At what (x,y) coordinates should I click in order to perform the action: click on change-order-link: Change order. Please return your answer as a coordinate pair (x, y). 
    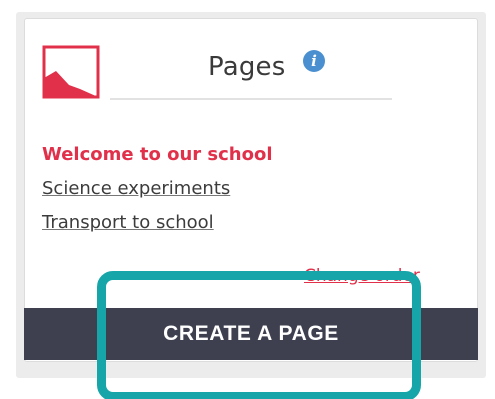
    Looking at the image, I should click on (362, 276).